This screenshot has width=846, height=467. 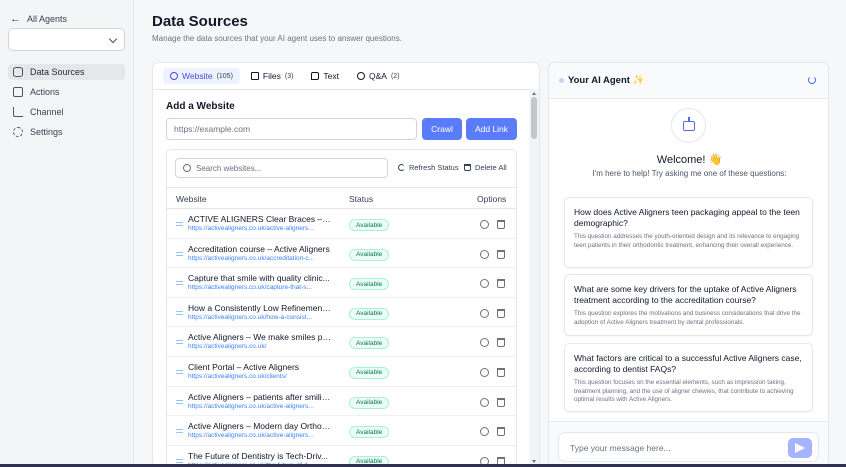 I want to click on row-title: Accreditation course – Active Aligners, so click(x=259, y=248).